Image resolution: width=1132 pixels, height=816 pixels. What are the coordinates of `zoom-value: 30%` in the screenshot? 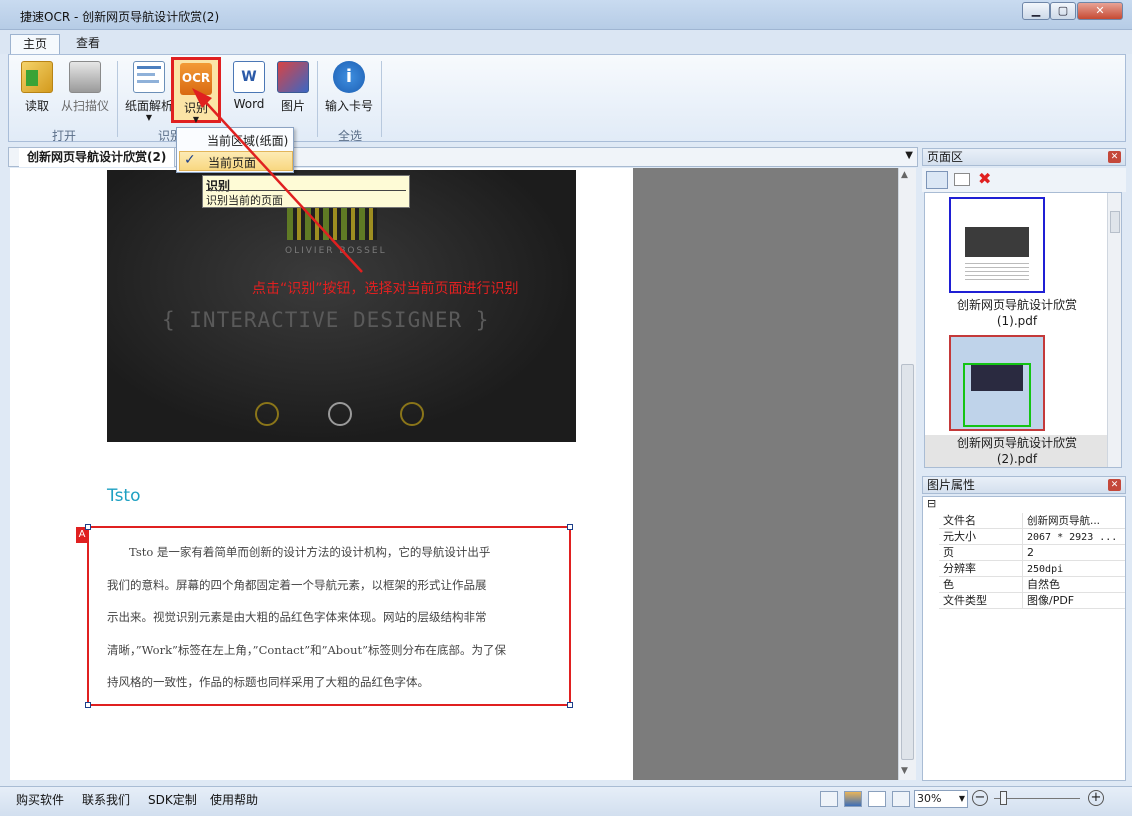 It's located at (929, 798).